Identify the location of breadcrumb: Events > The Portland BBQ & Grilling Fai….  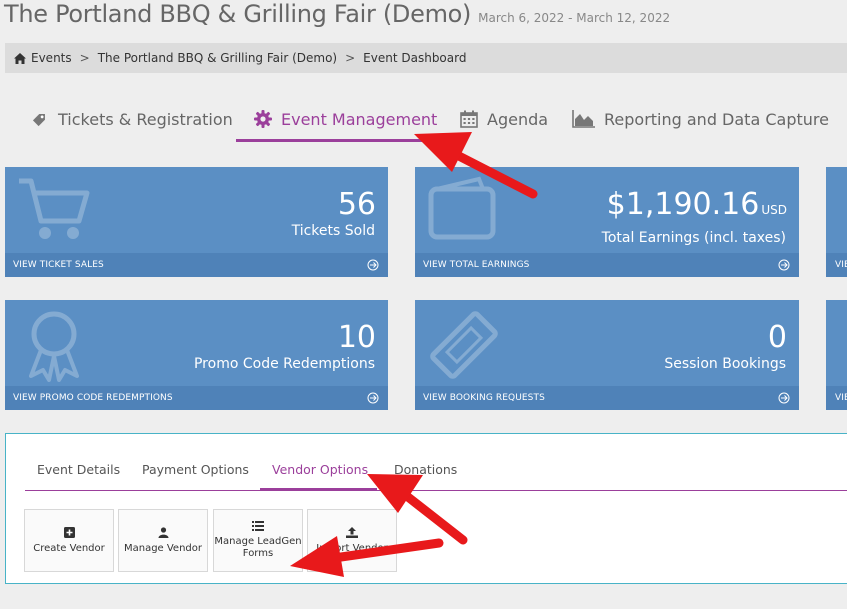
(426, 58).